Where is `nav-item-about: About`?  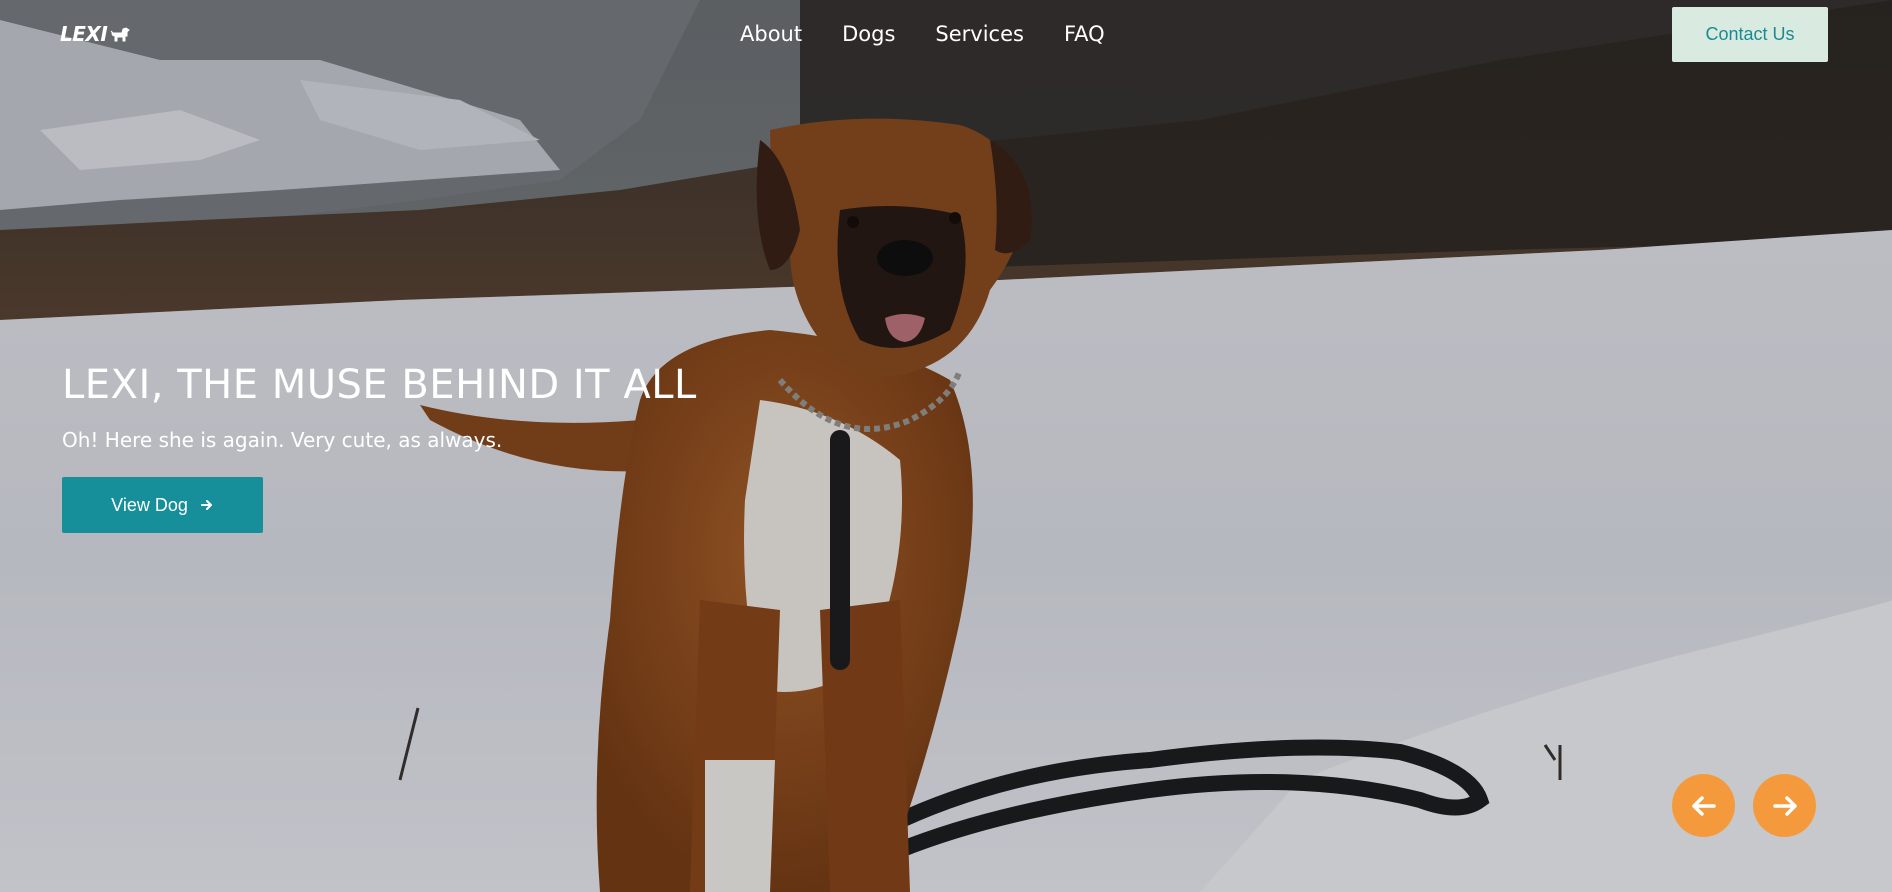
nav-item-about: About is located at coordinates (771, 34).